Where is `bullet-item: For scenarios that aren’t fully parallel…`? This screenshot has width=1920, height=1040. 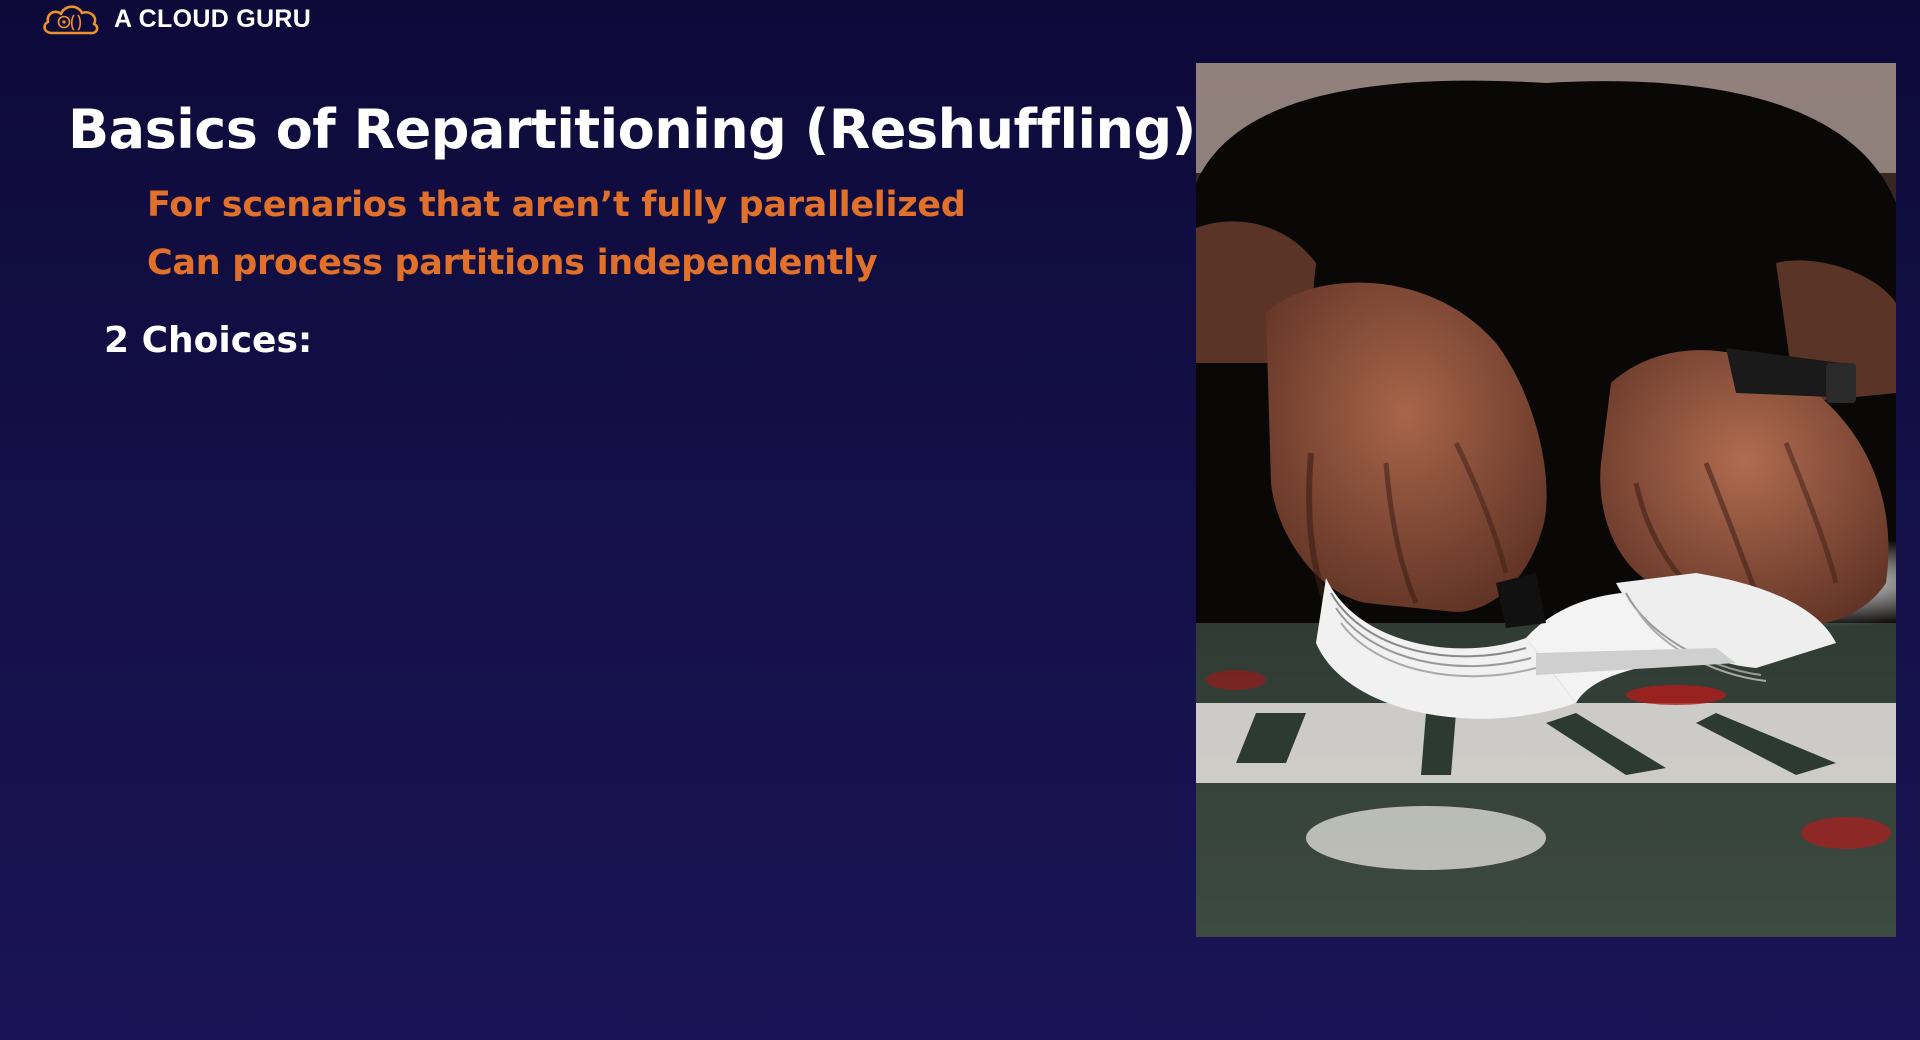
bullet-item: For scenarios that aren’t fully parallel… is located at coordinates (556, 205).